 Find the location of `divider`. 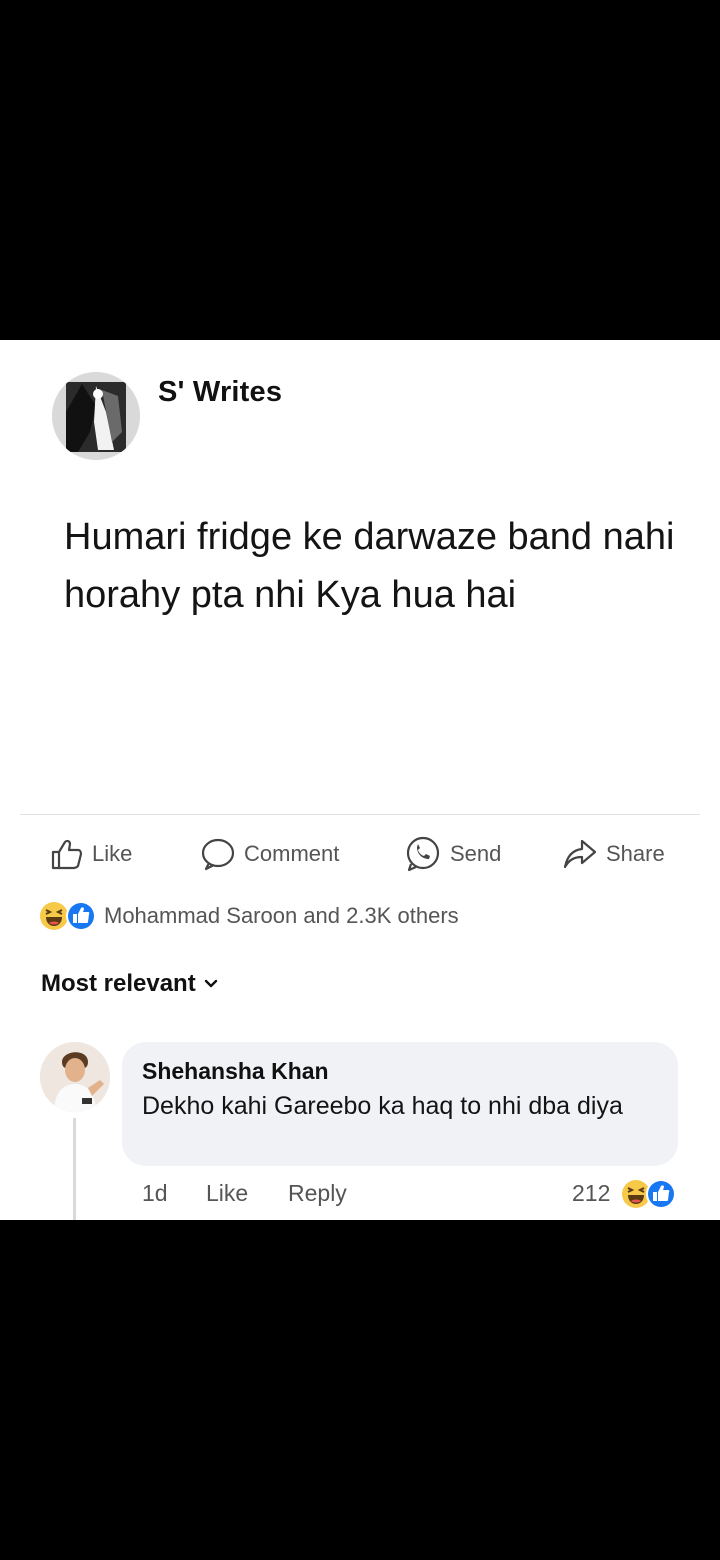

divider is located at coordinates (360, 814).